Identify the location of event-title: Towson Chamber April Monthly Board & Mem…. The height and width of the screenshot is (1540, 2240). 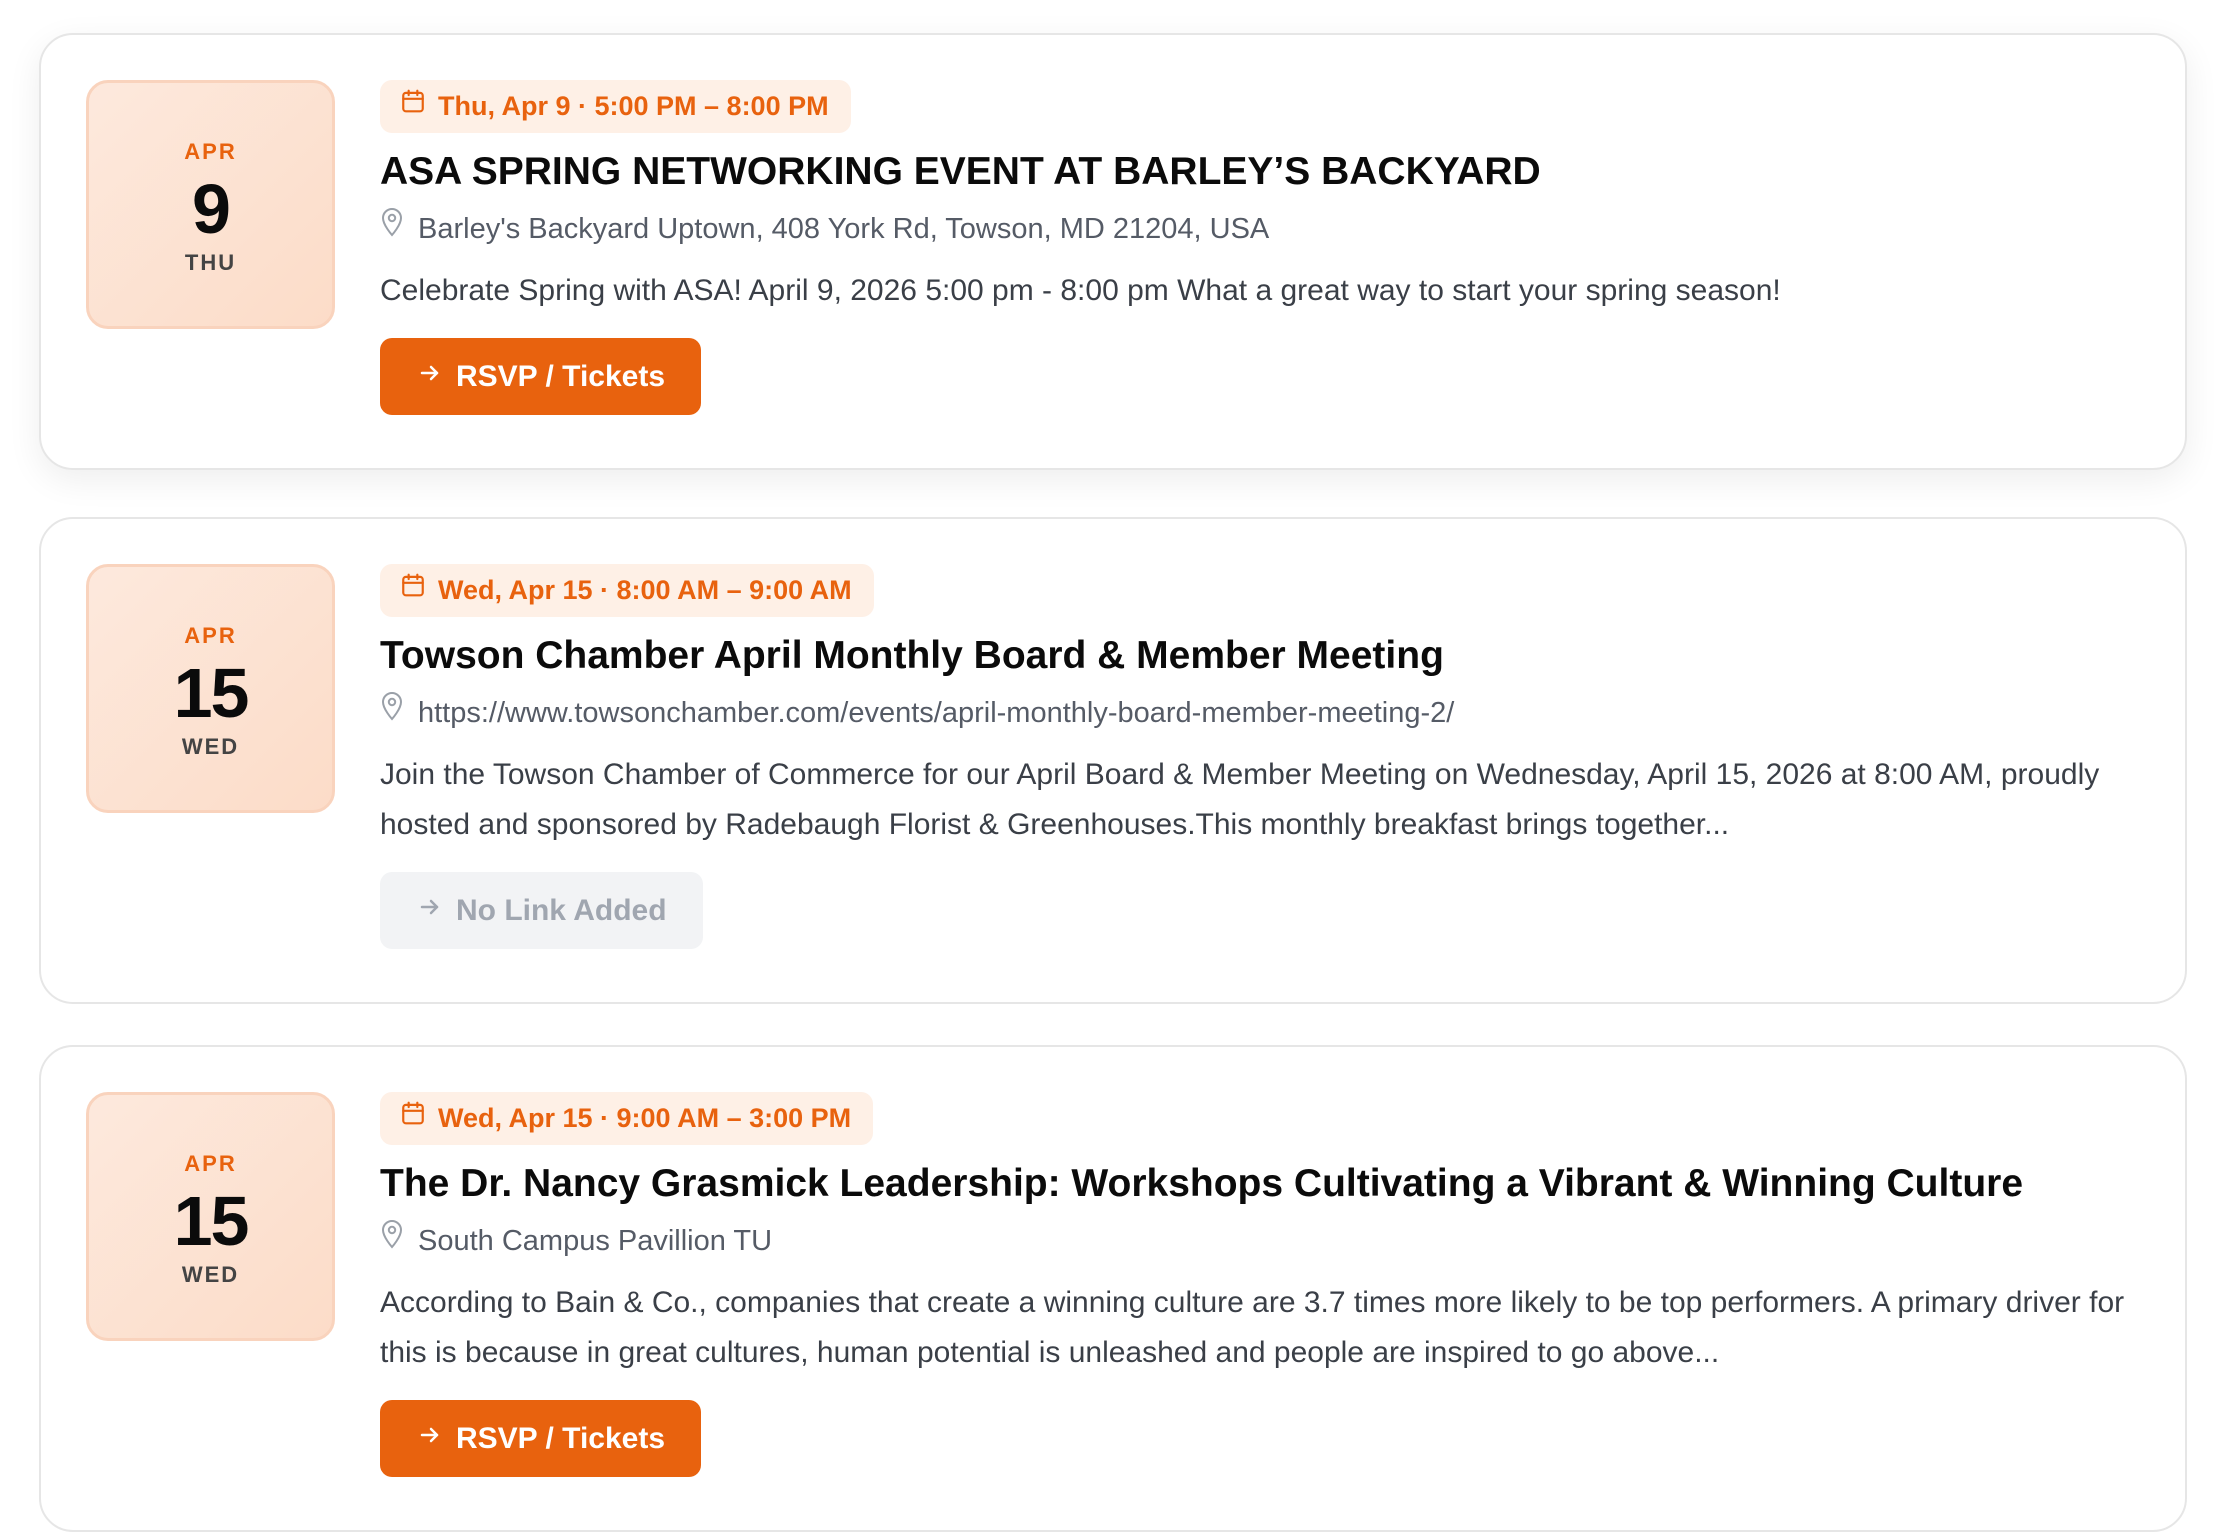
(1262, 656).